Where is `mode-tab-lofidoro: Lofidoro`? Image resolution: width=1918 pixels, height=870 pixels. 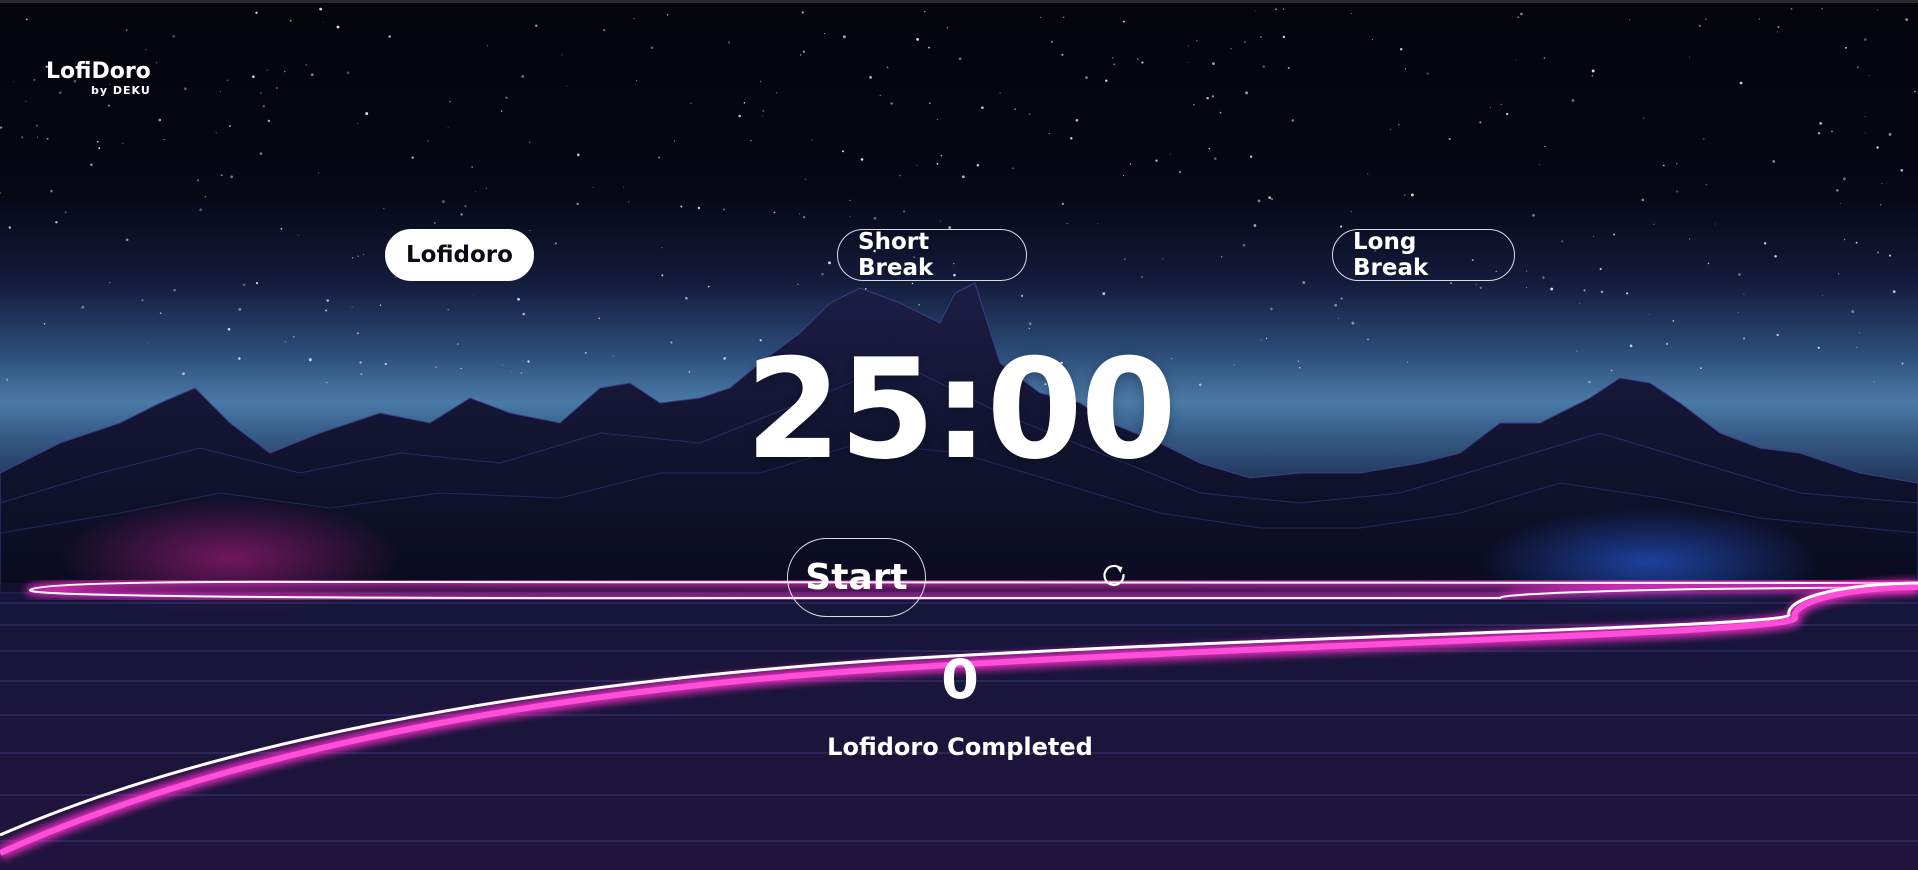 mode-tab-lofidoro: Lofidoro is located at coordinates (459, 255).